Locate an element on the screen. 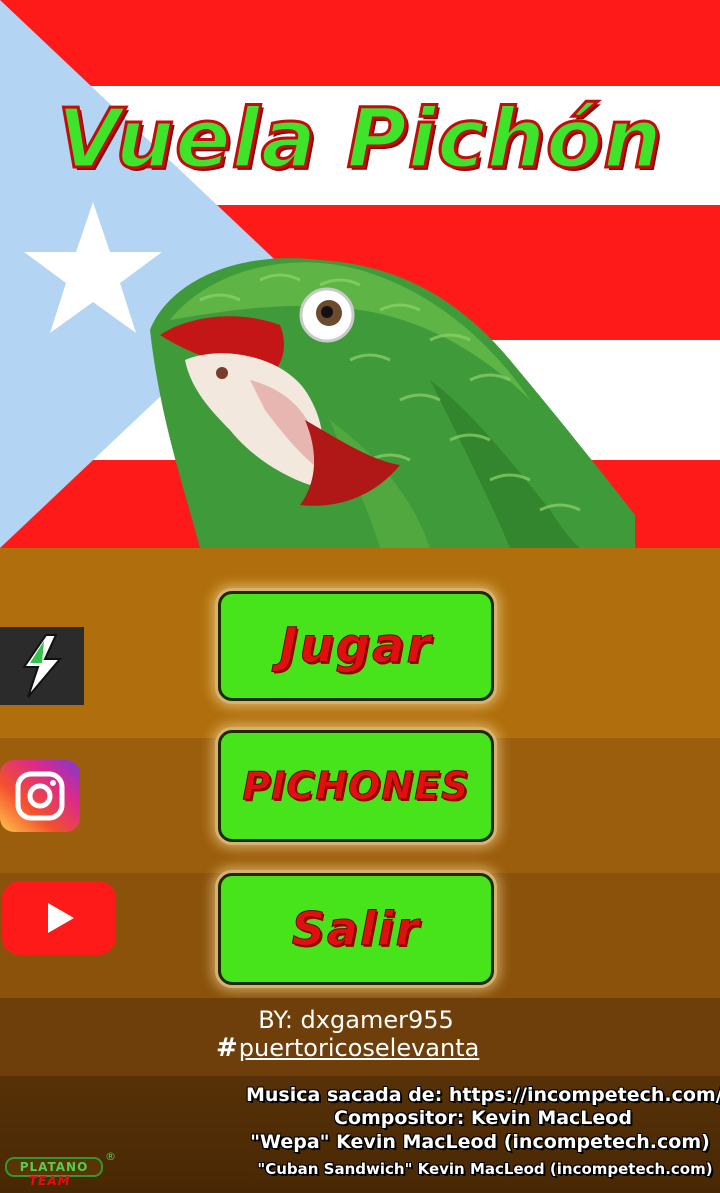 The width and height of the screenshot is (720, 1193). exit-button-label: Salir is located at coordinates (356, 929).